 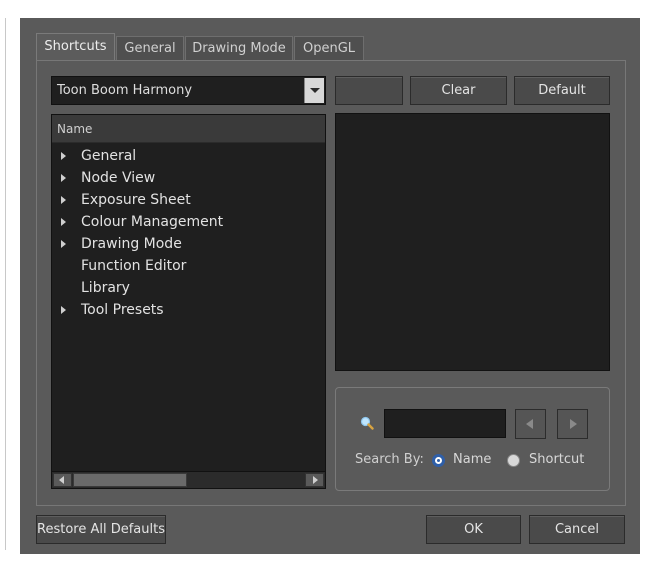 I want to click on shortcut-set-dropdown: Toon Boom Harmony, so click(x=188, y=90).